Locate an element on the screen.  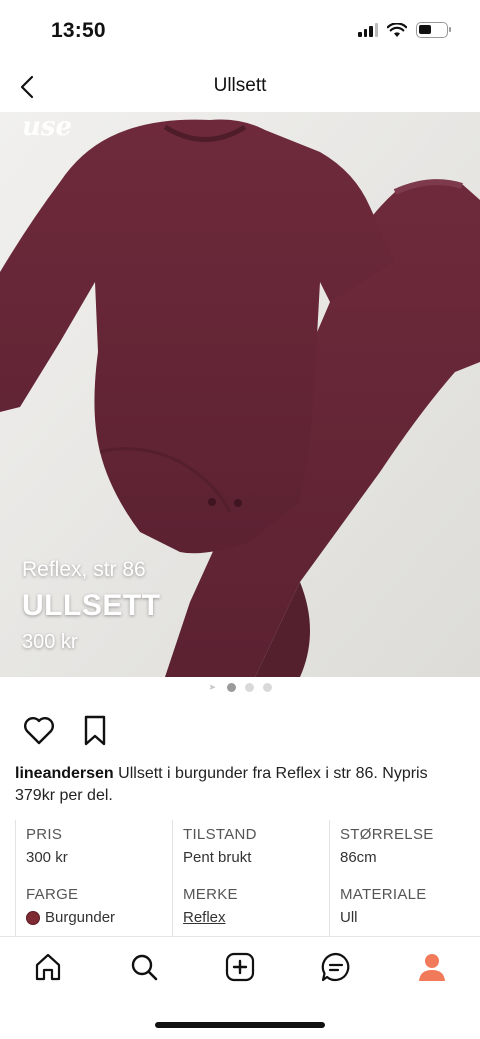
heart-icon is located at coordinates (39, 731).